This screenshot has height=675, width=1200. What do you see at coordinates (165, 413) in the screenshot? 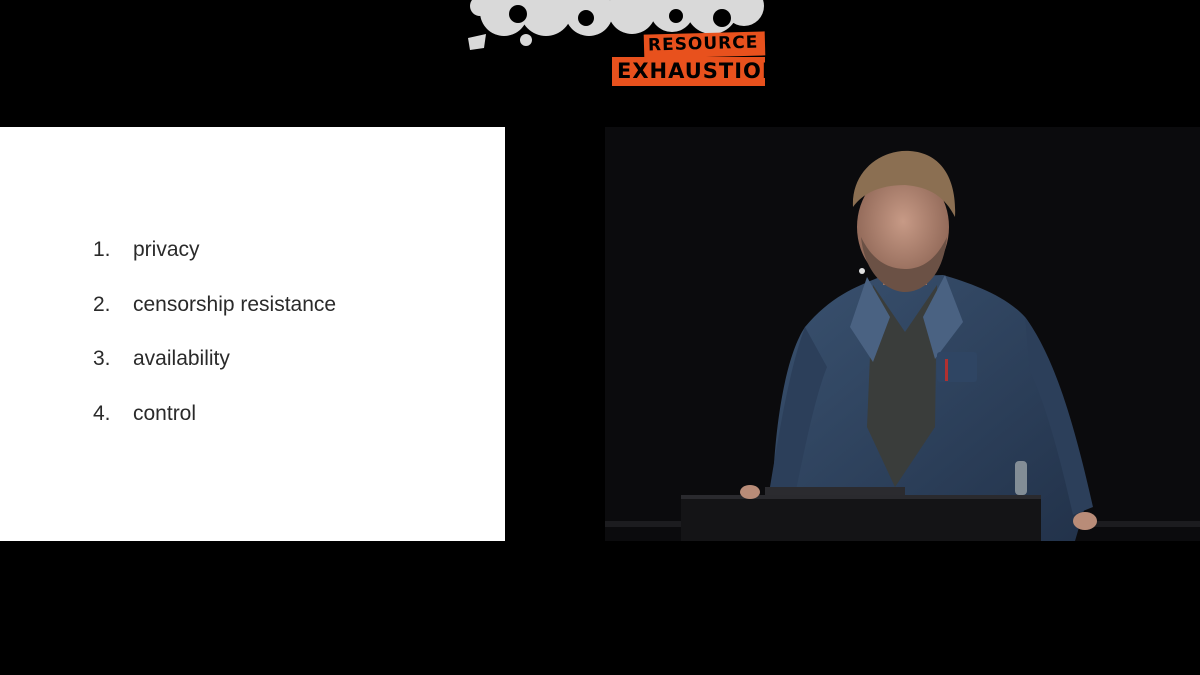
I see `list-item-text: control` at bounding box center [165, 413].